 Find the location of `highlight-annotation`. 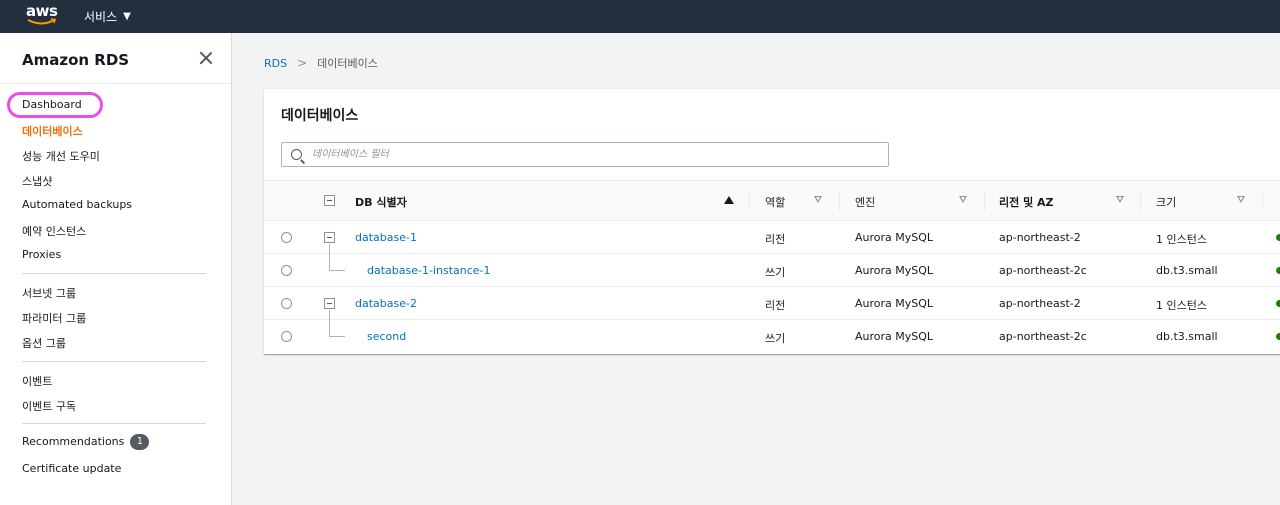

highlight-annotation is located at coordinates (55, 105).